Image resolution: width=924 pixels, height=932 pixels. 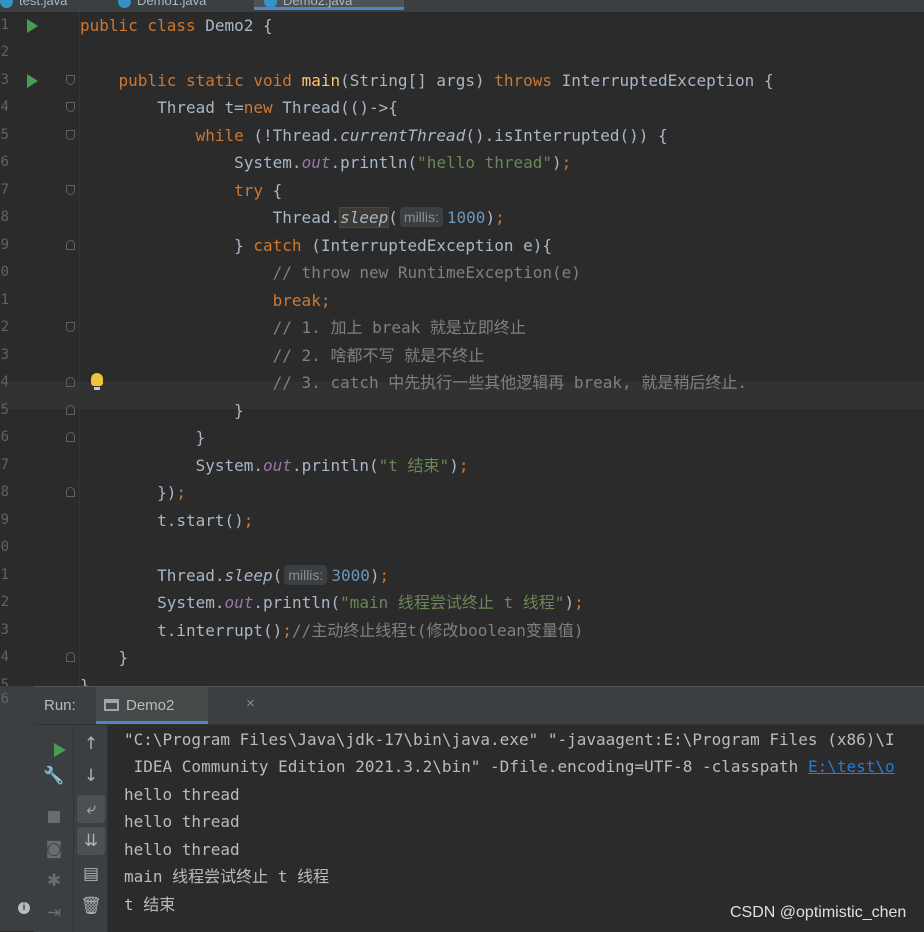 I want to click on code-line: 4 // 3. catch 中先执行一些其他逻辑再 break, 就是稍后终止., so click(x=462, y=382).